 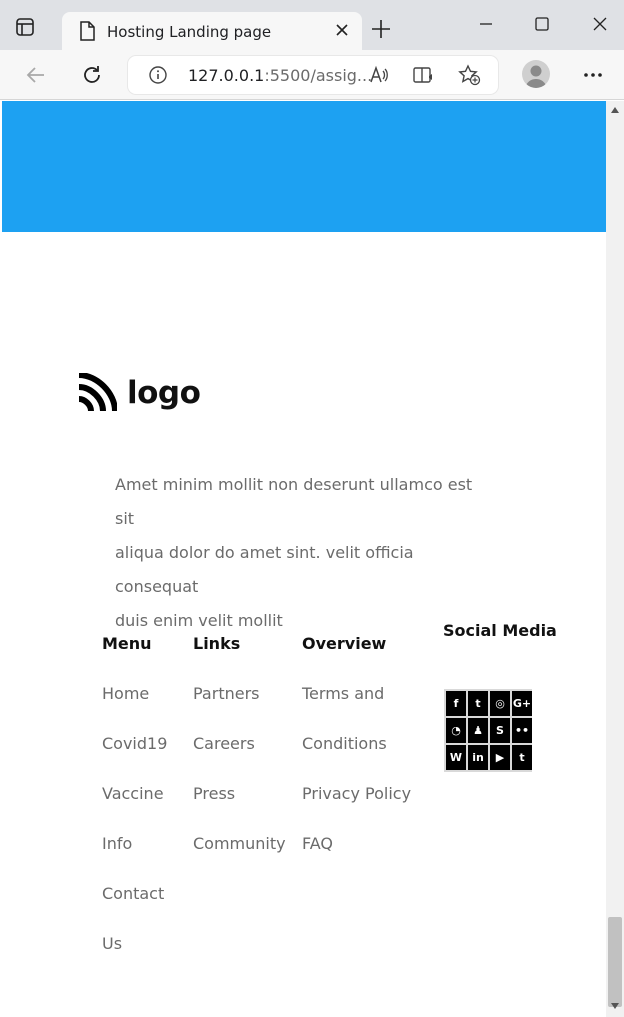 I want to click on links-link-community: Community, so click(x=239, y=859).